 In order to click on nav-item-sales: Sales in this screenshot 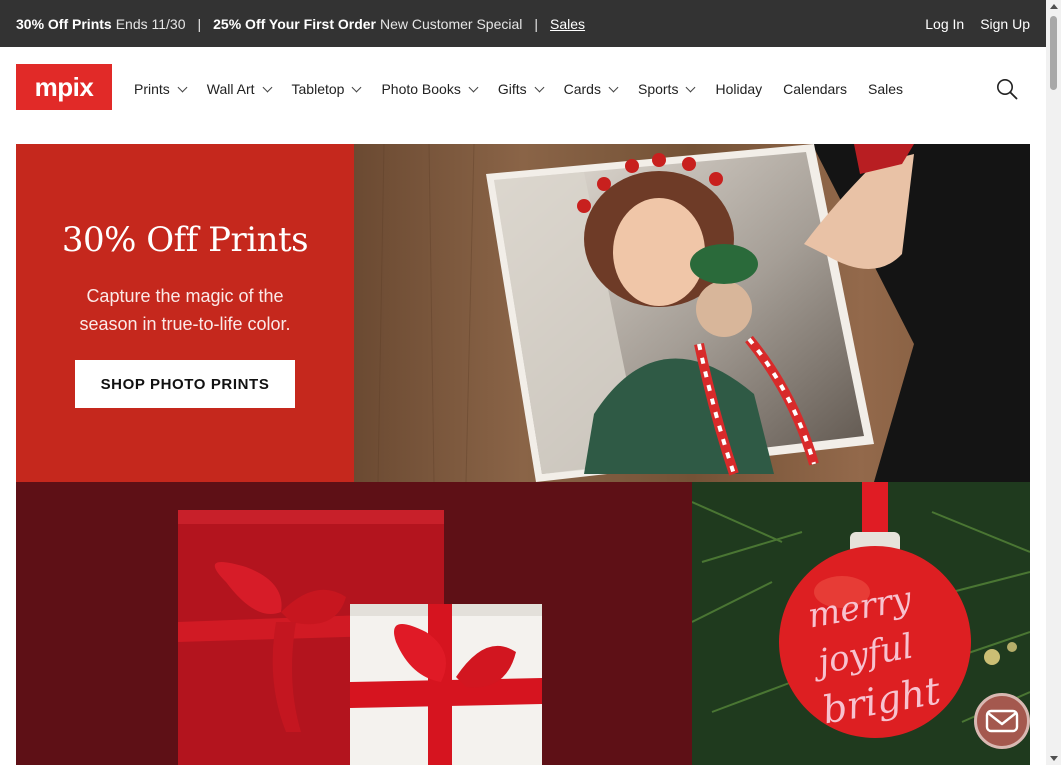, I will do `click(885, 89)`.